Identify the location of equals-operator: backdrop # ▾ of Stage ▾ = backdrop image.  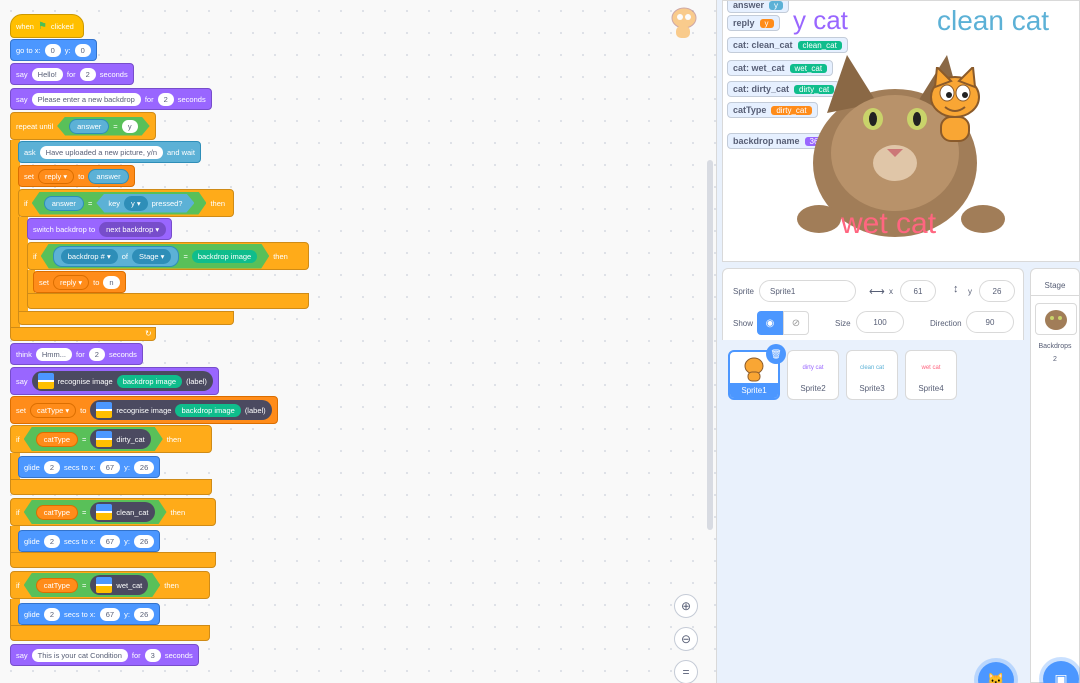
(155, 256).